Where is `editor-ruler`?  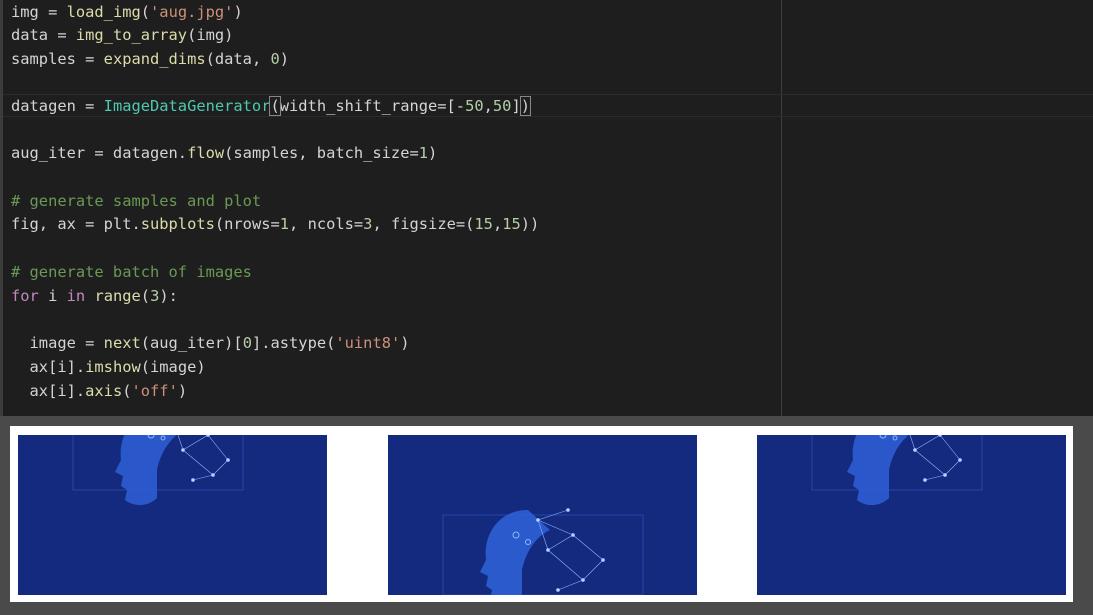
editor-ruler is located at coordinates (781, 208).